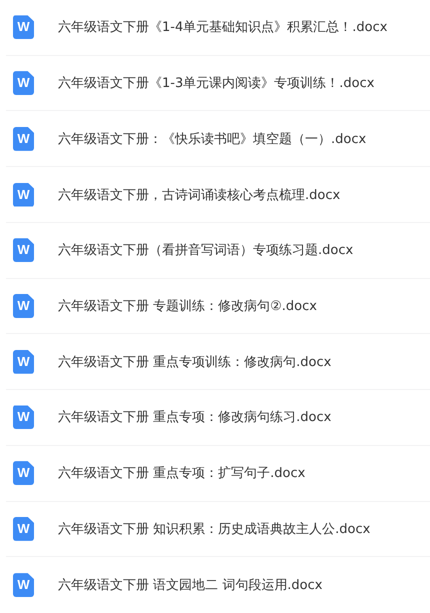  I want to click on file-row: W 六年级语文下册 重点专项：扩写句子.docx, so click(218, 474).